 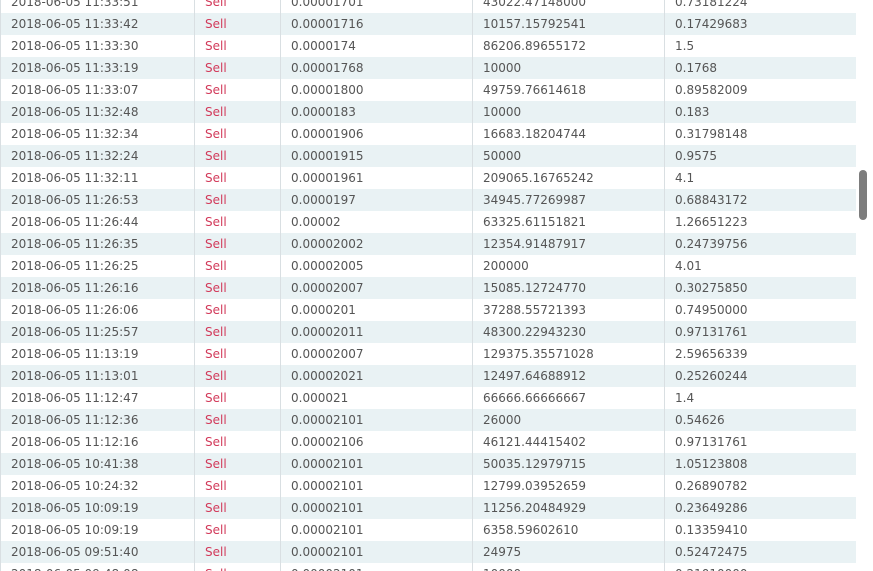 What do you see at coordinates (568, 222) in the screenshot?
I see `cell-amount: 63325.61151821` at bounding box center [568, 222].